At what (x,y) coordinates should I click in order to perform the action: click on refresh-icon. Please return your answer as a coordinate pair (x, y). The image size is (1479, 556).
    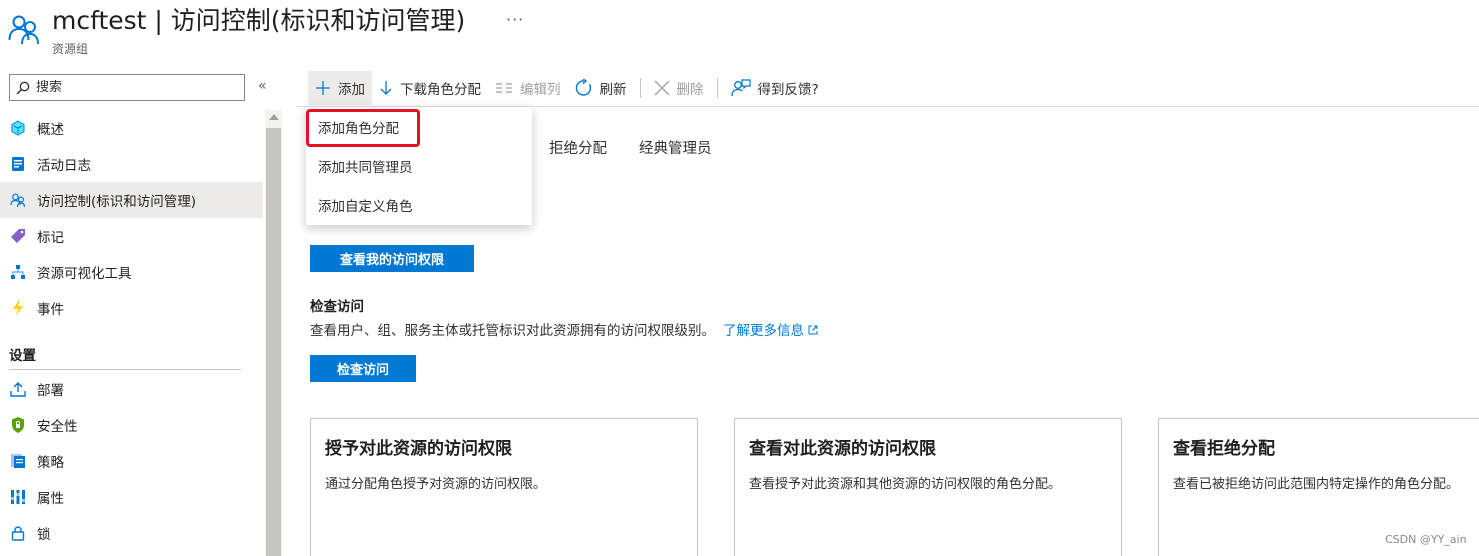
    Looking at the image, I should click on (583, 87).